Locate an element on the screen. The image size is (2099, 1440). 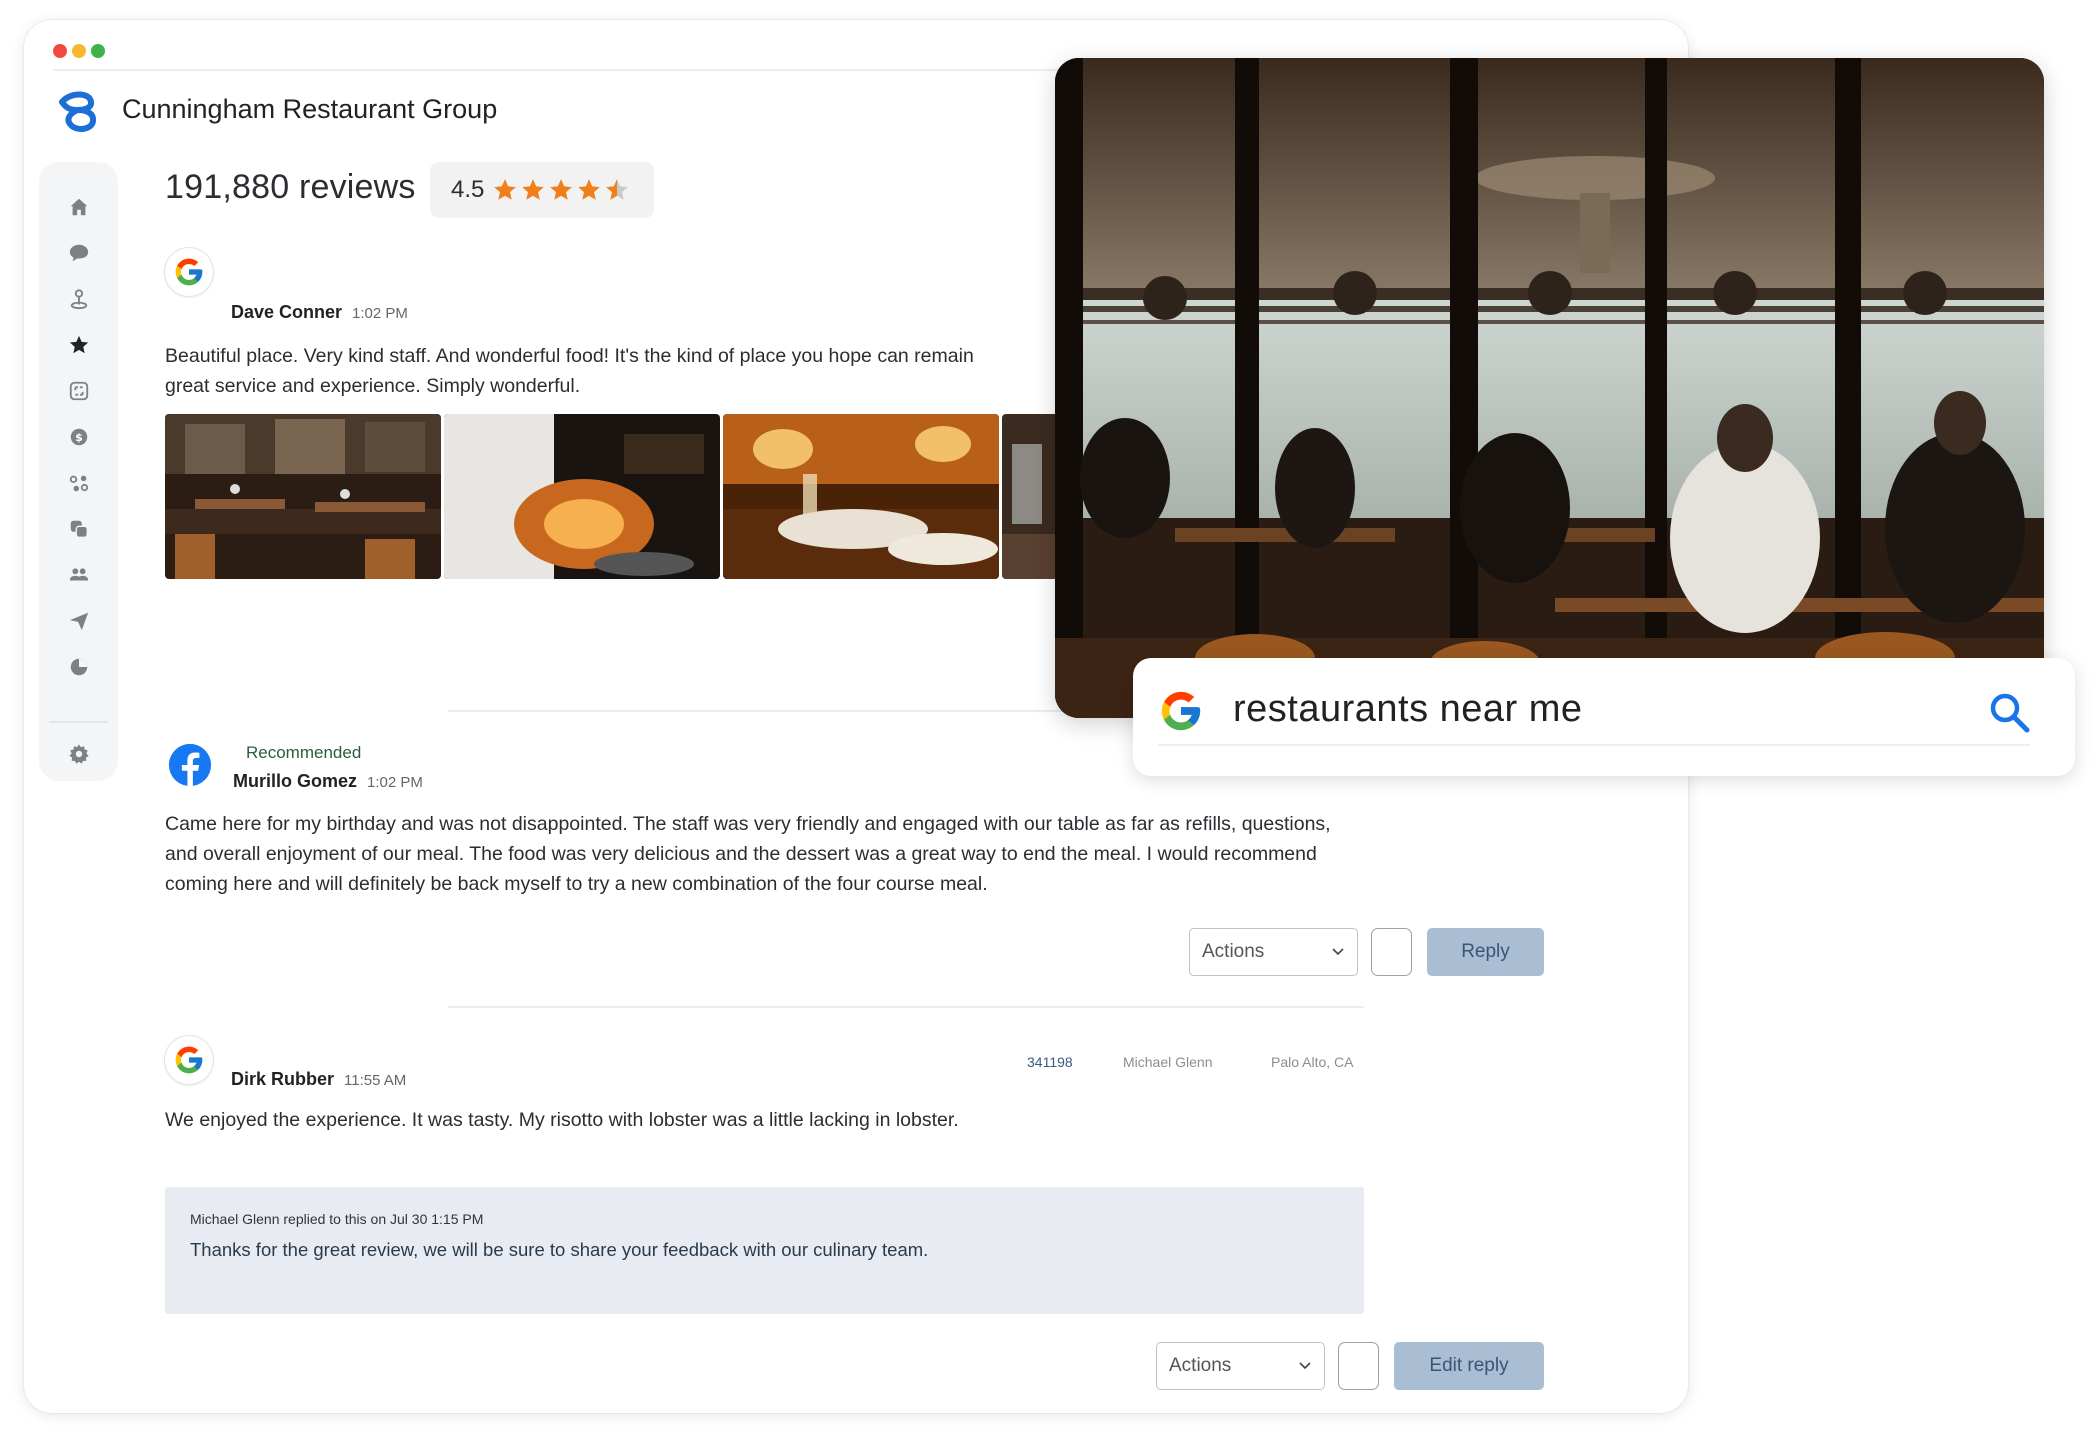
close-window-button is located at coordinates (60, 51).